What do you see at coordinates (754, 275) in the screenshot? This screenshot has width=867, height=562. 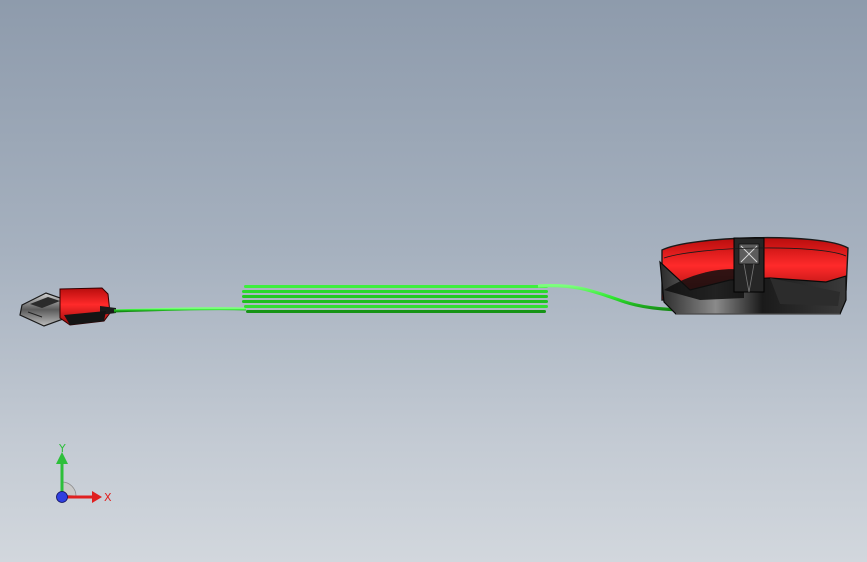 I see `mouse-body` at bounding box center [754, 275].